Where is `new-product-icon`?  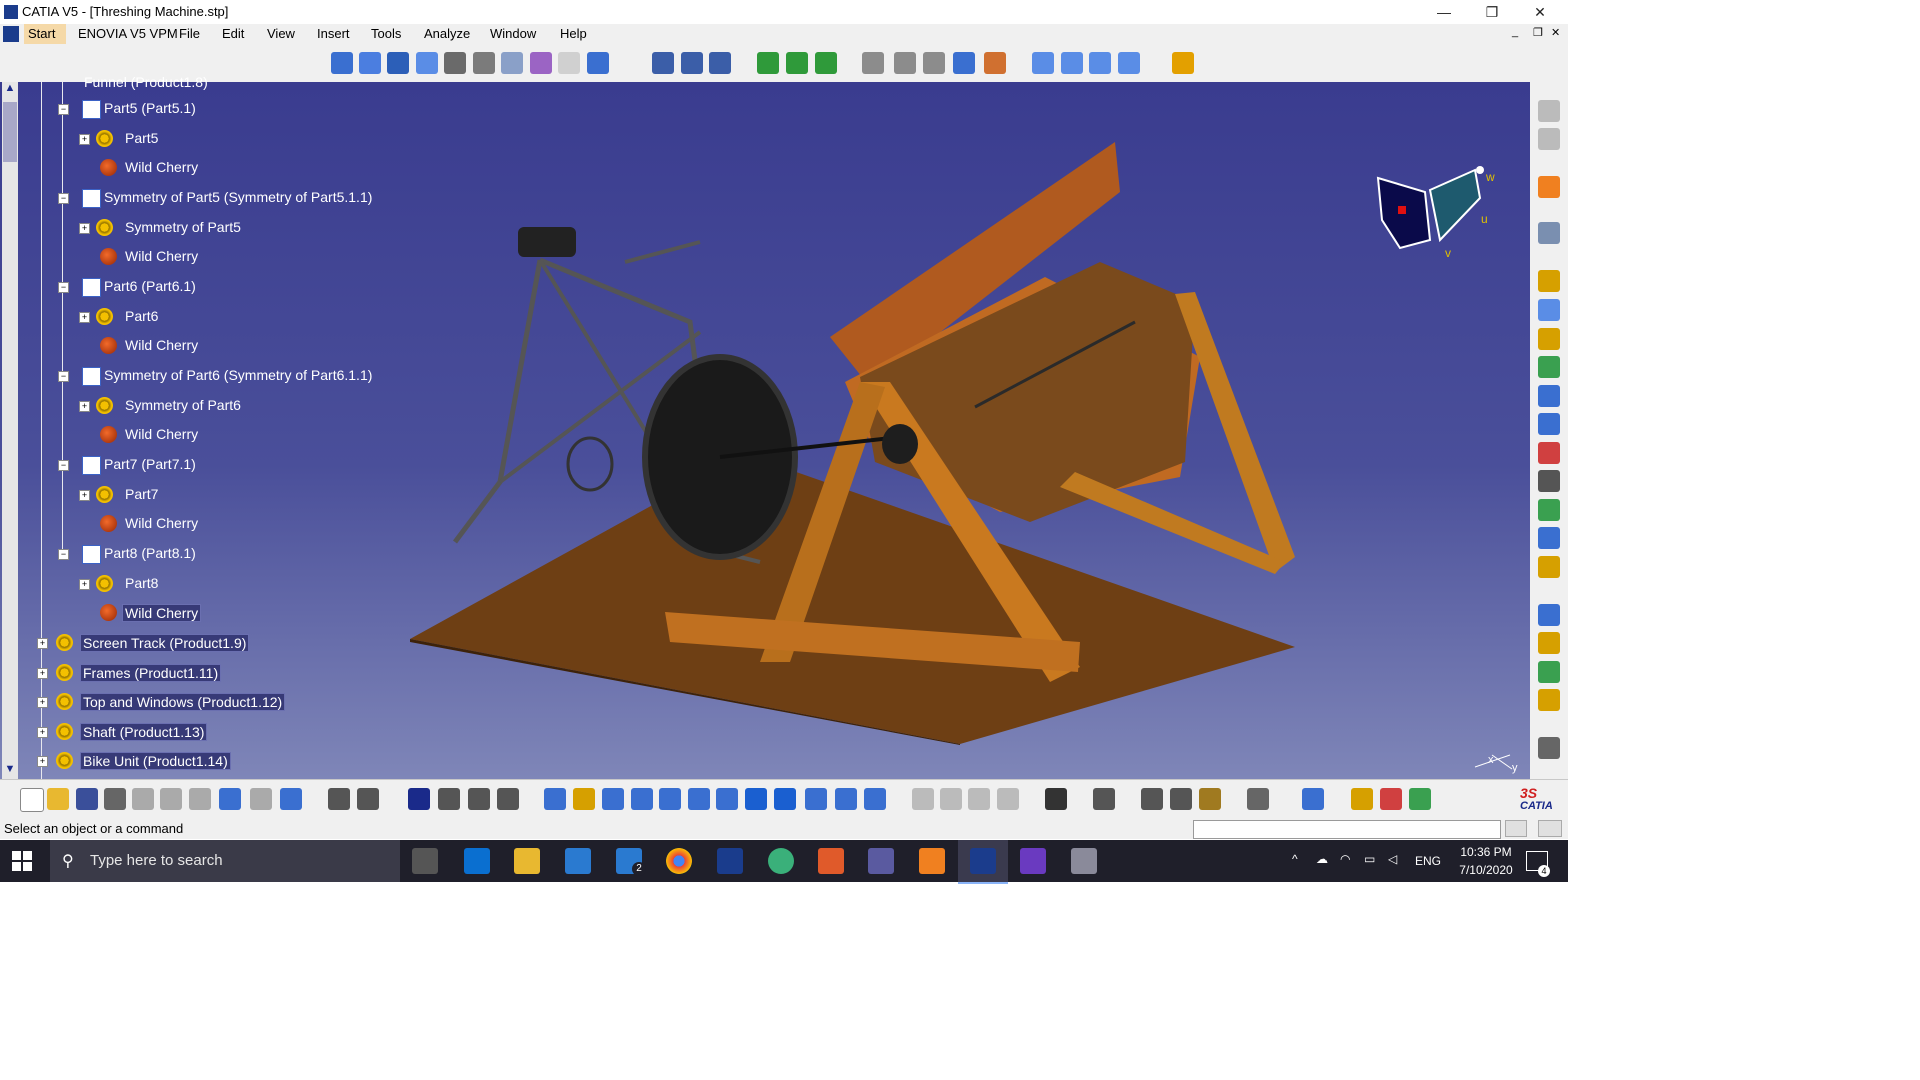
new-product-icon is located at coordinates (1549, 339).